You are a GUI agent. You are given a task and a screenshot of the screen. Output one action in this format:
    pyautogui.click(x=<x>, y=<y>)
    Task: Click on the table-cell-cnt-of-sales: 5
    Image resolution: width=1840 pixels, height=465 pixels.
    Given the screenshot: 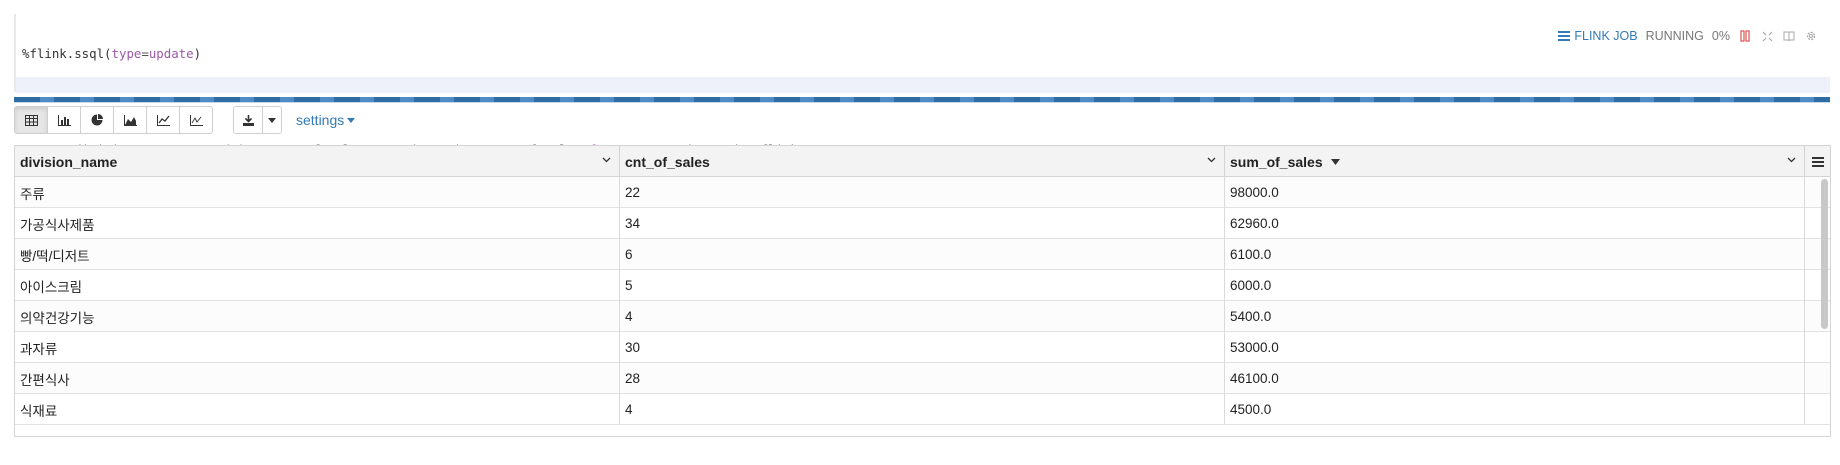 What is the action you would take?
    pyautogui.click(x=922, y=285)
    